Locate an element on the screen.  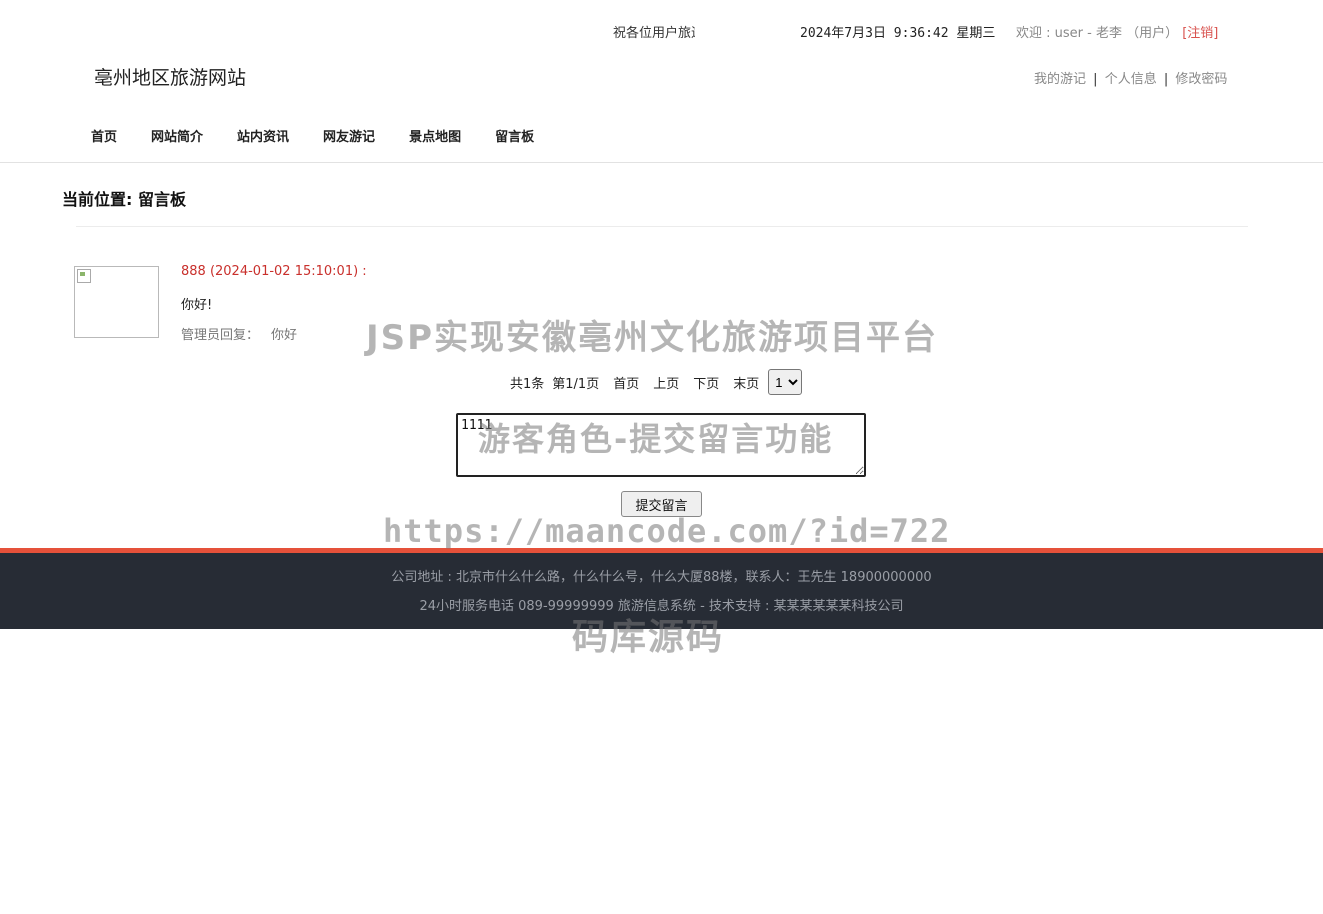
nav-item-travelogues: 网友游记 is located at coordinates (349, 135).